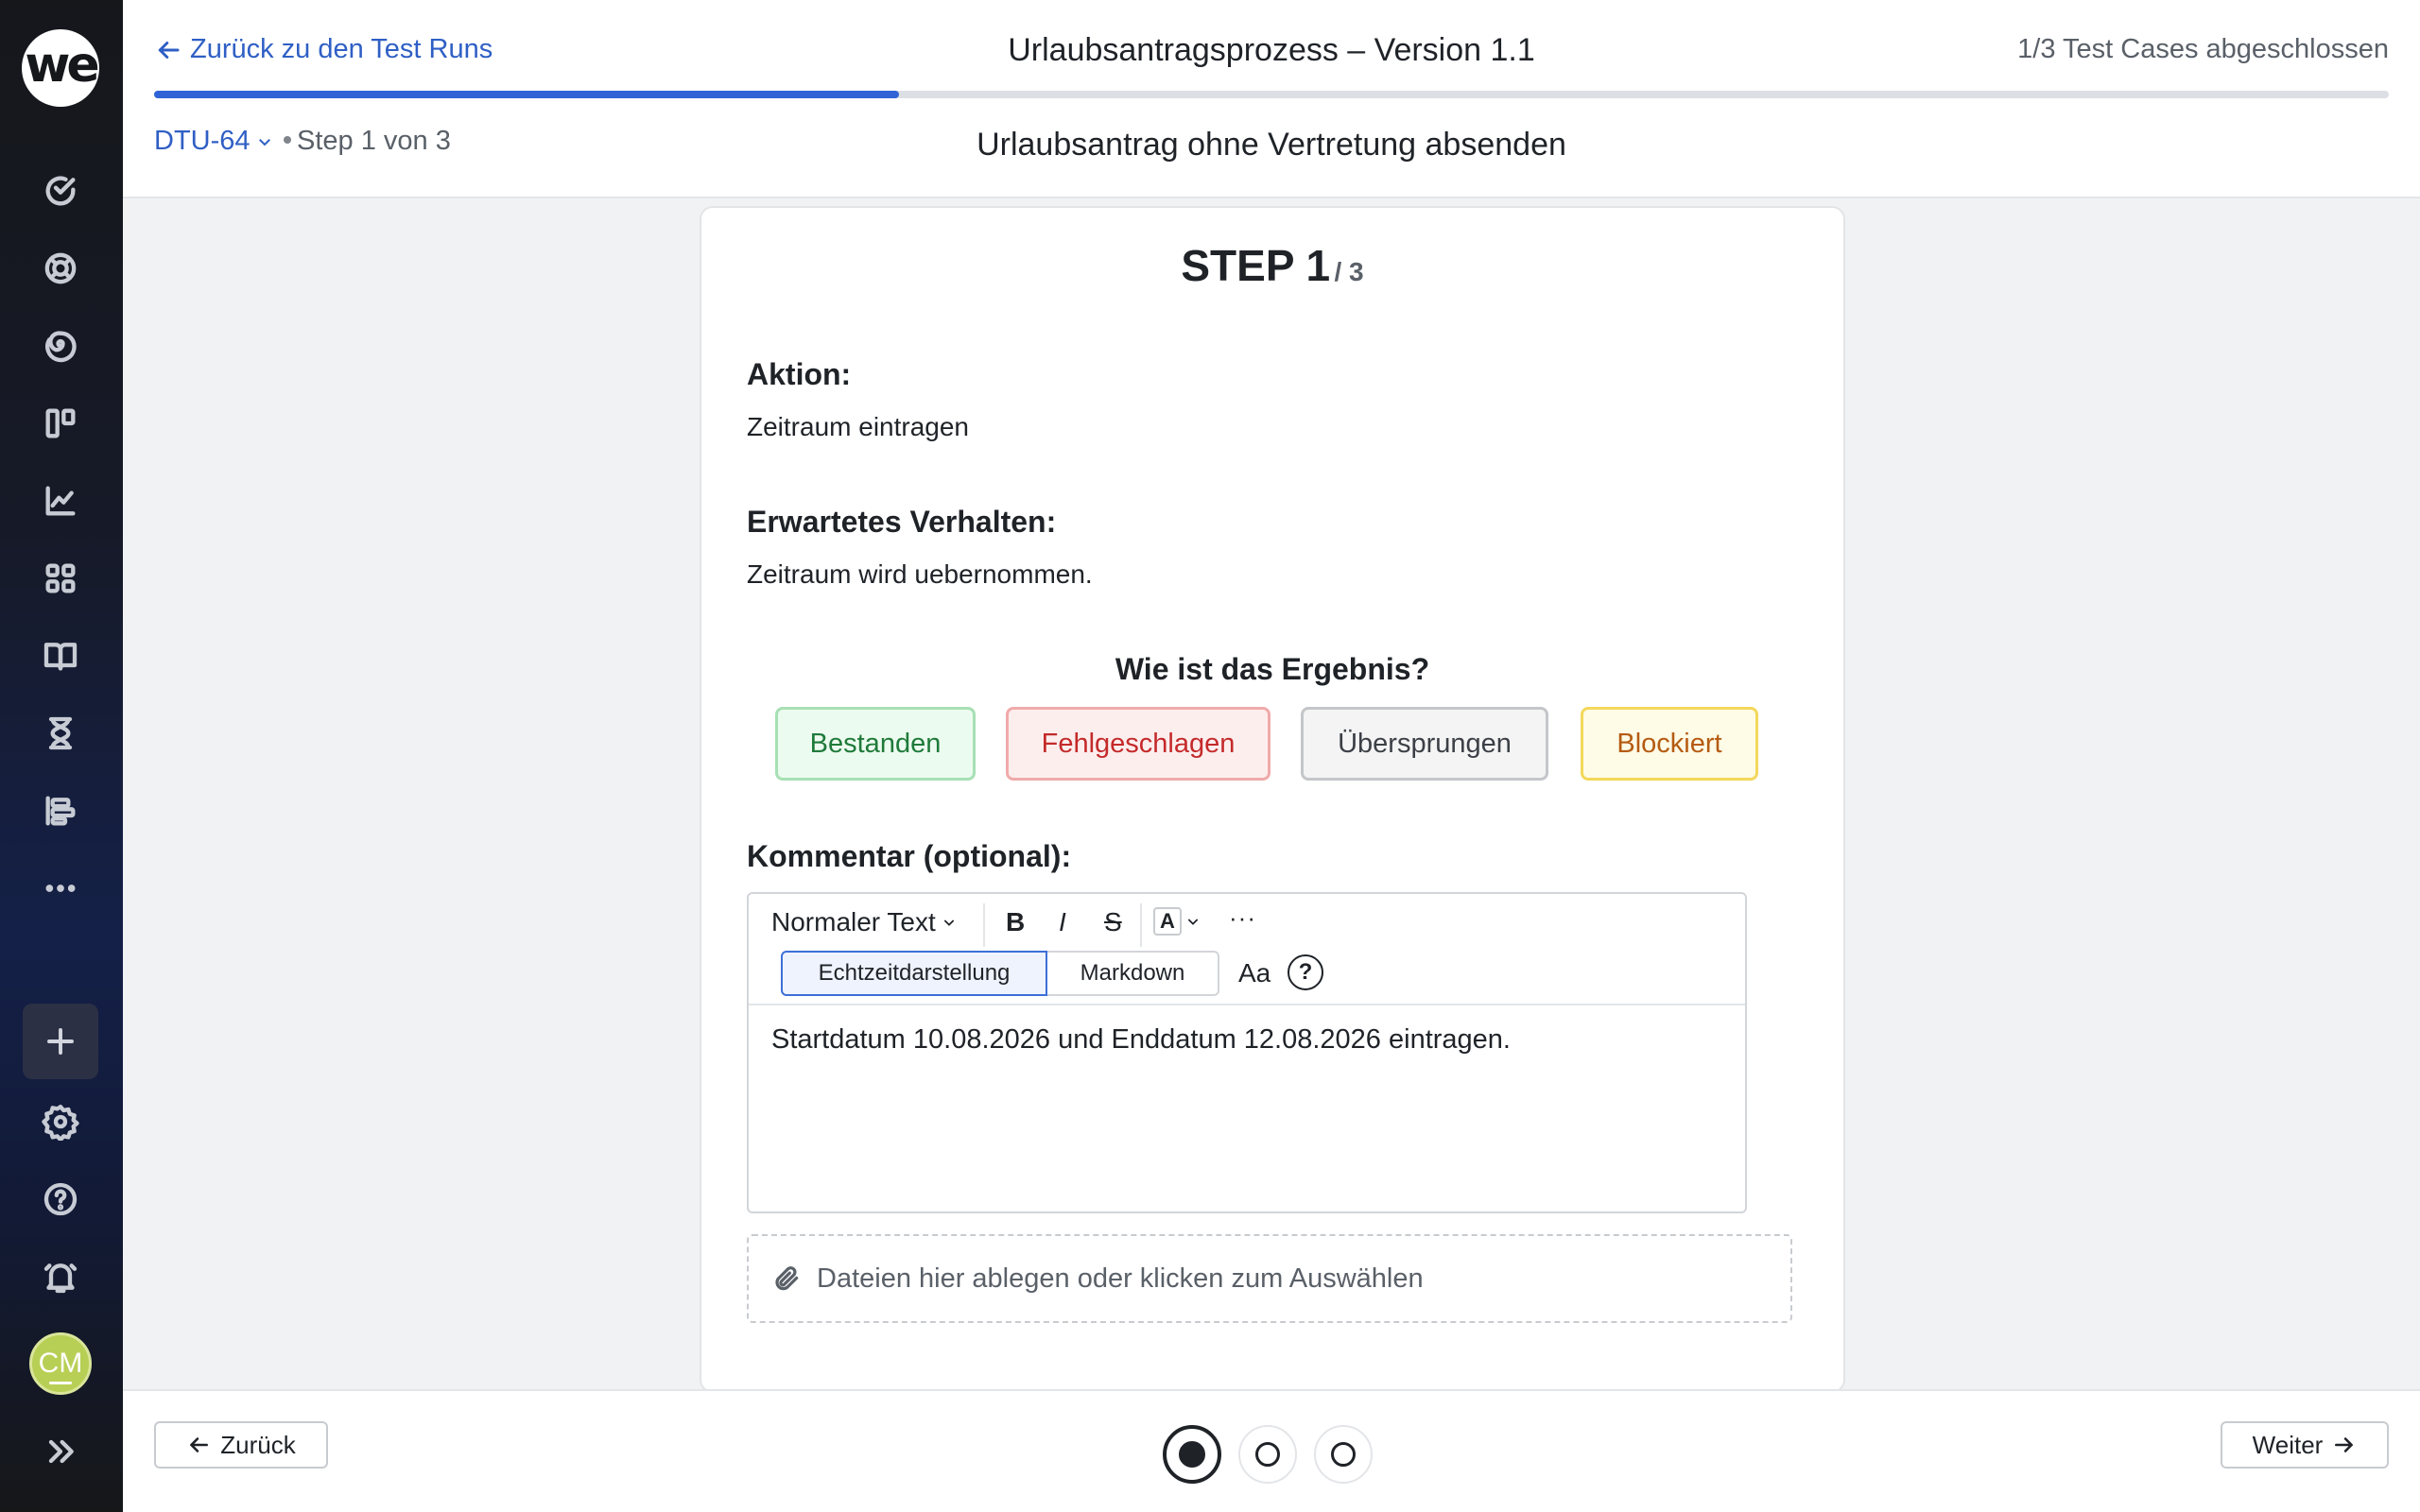 The height and width of the screenshot is (1512, 2420). I want to click on gear-icon, so click(60, 1121).